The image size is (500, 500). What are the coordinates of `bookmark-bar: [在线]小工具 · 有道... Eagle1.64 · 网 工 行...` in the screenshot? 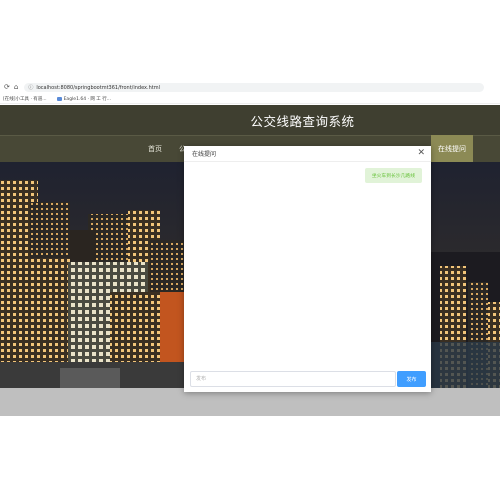 It's located at (250, 99).